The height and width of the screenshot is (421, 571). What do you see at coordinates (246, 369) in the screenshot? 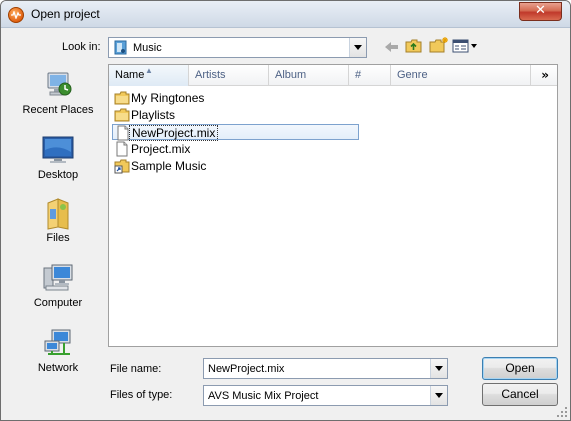
I see `file-name-value: NewProject.mix` at bounding box center [246, 369].